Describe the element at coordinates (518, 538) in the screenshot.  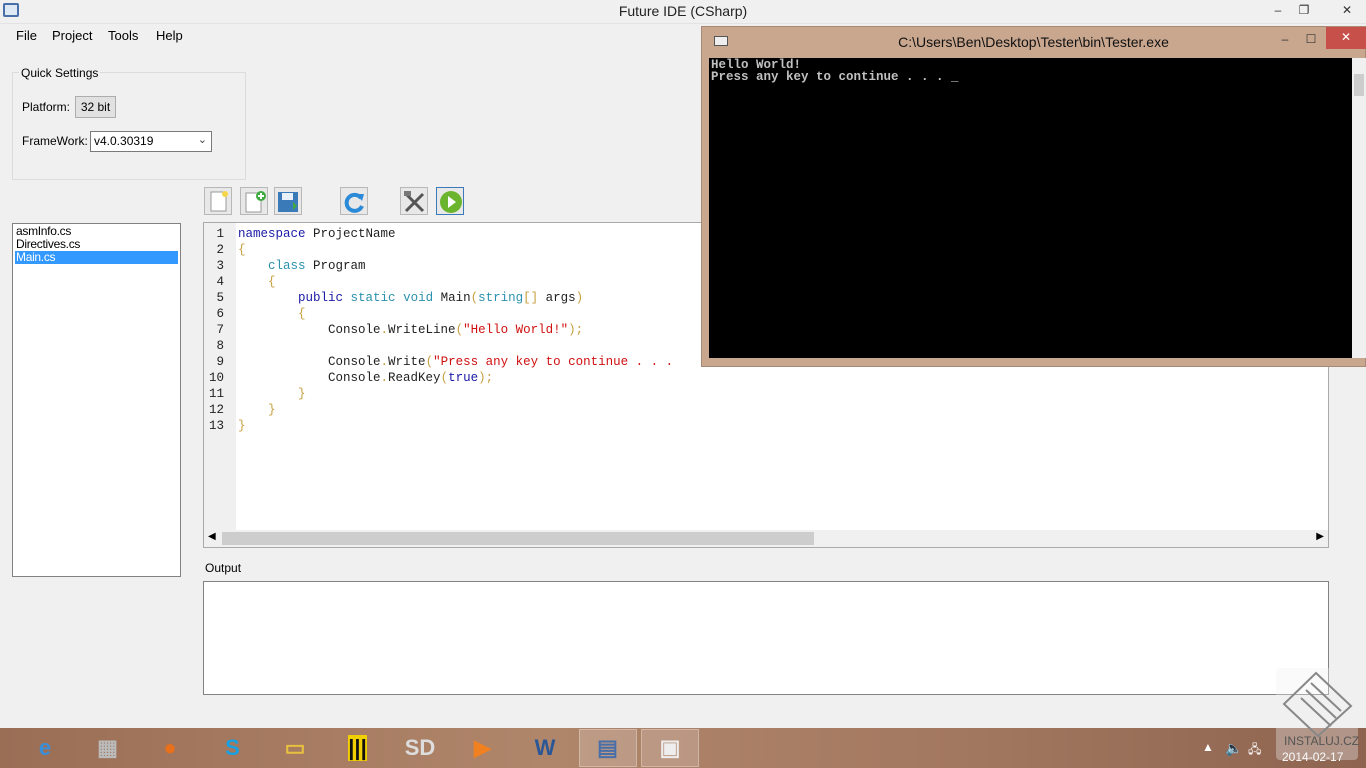
I see `scrollbar-thumb` at that location.